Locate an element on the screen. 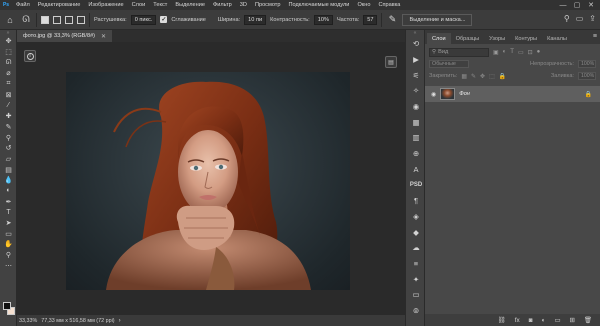 The width and height of the screenshot is (600, 326). blur-tool-icon: 💧 is located at coordinates (8, 180).